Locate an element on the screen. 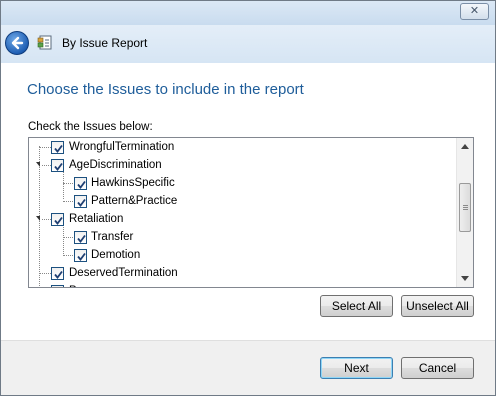 The height and width of the screenshot is (396, 496). wizard-footer: Next Cancel is located at coordinates (248, 368).